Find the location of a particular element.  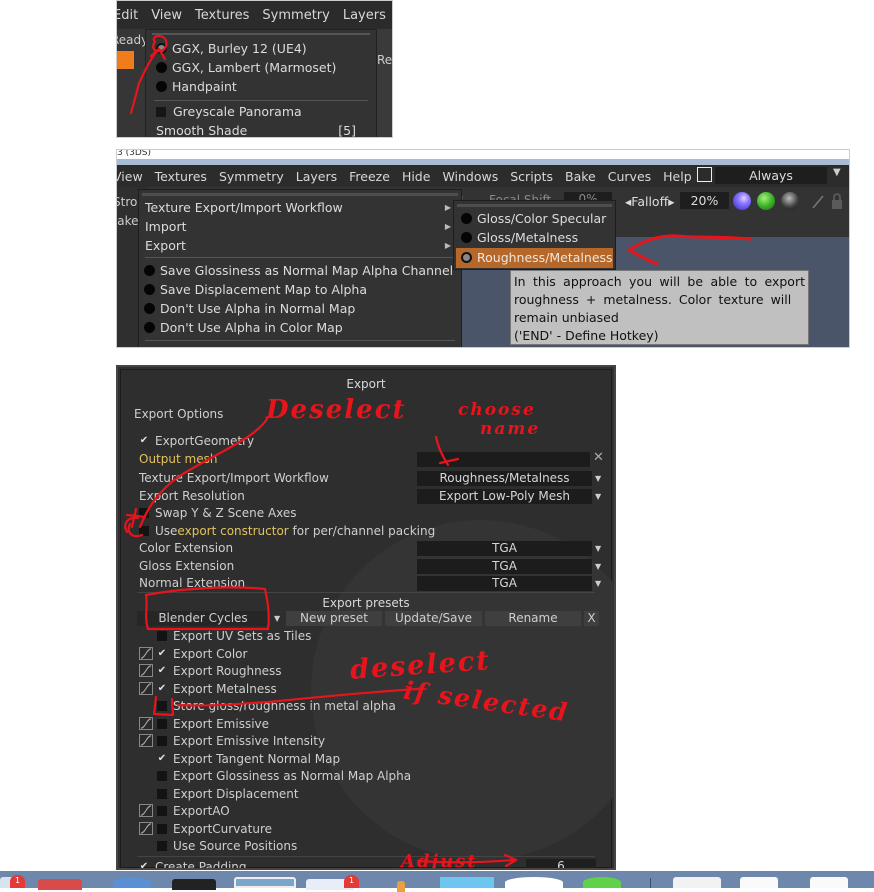

red-annotation-circle-arrow is located at coordinates (148, 74).